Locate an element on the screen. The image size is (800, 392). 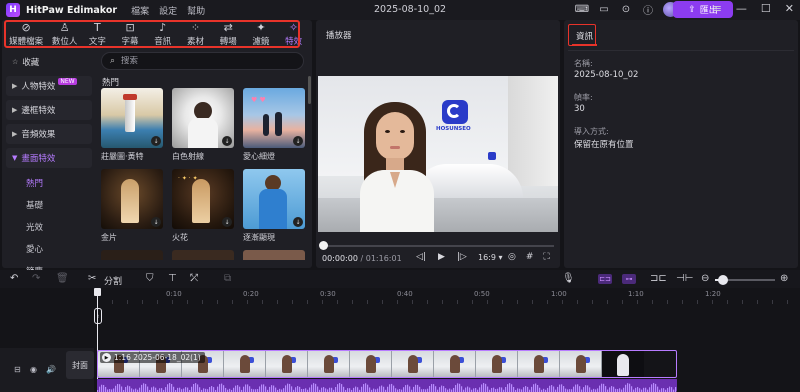
ruler-label: 1:20 is located at coordinates (713, 294).